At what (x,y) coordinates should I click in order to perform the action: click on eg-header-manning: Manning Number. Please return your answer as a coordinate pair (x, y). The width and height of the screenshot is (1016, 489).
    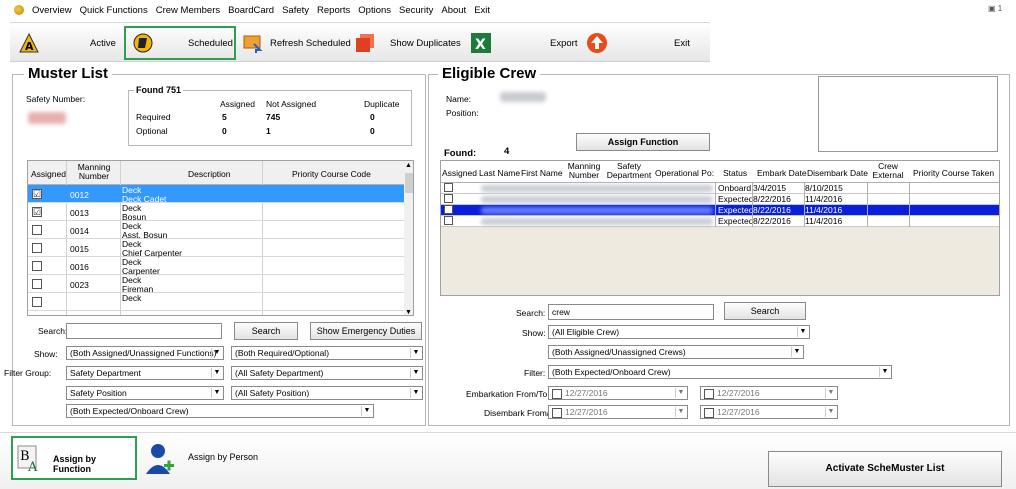
    Looking at the image, I should click on (584, 171).